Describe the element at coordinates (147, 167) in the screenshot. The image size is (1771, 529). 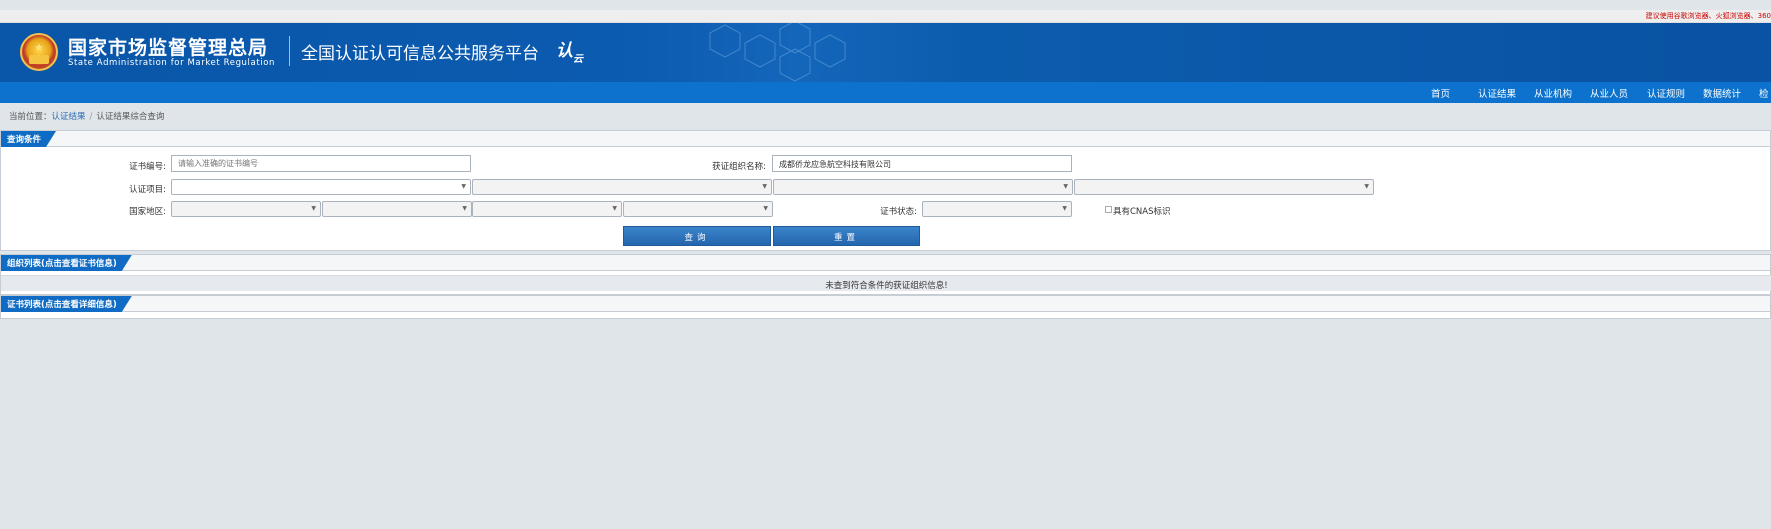
I see `cert-no-label: 证书编号:` at that location.